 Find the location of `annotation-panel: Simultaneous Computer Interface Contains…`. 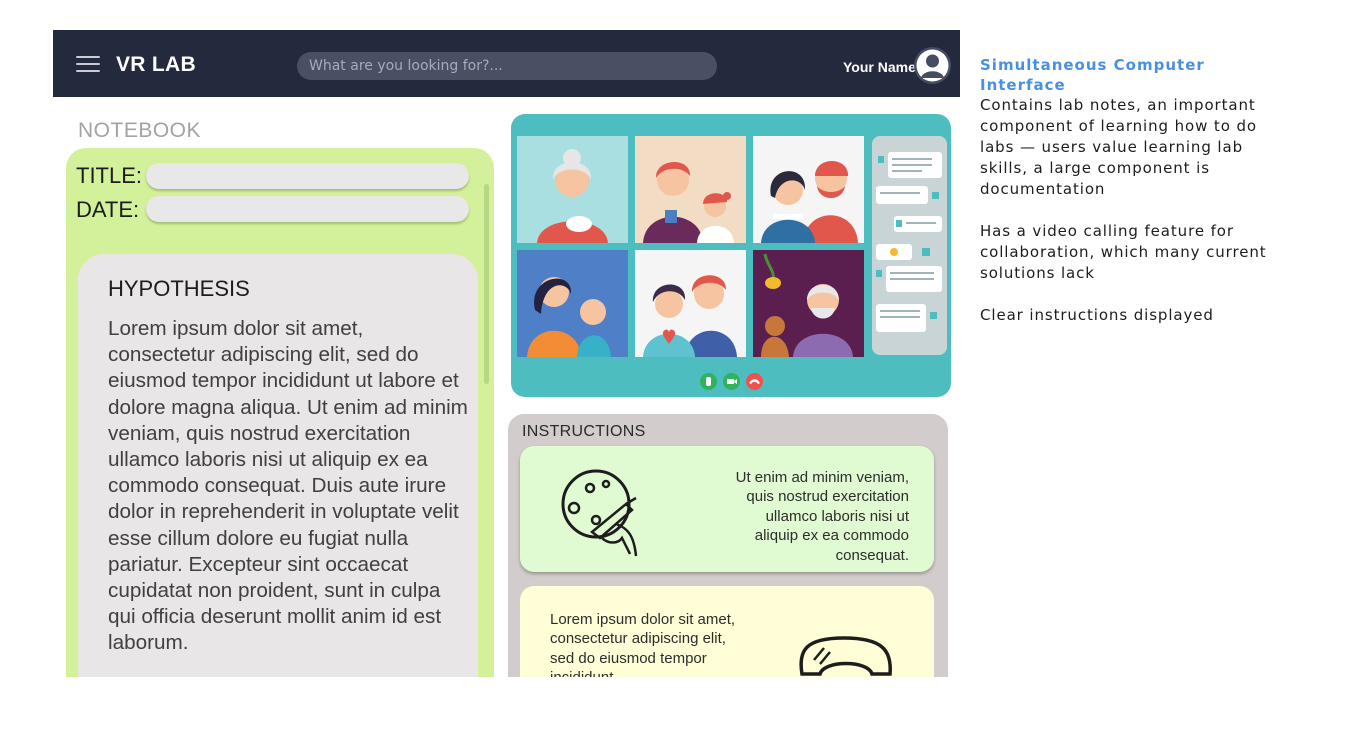

annotation-panel: Simultaneous Computer Interface Contains… is located at coordinates (1130, 201).